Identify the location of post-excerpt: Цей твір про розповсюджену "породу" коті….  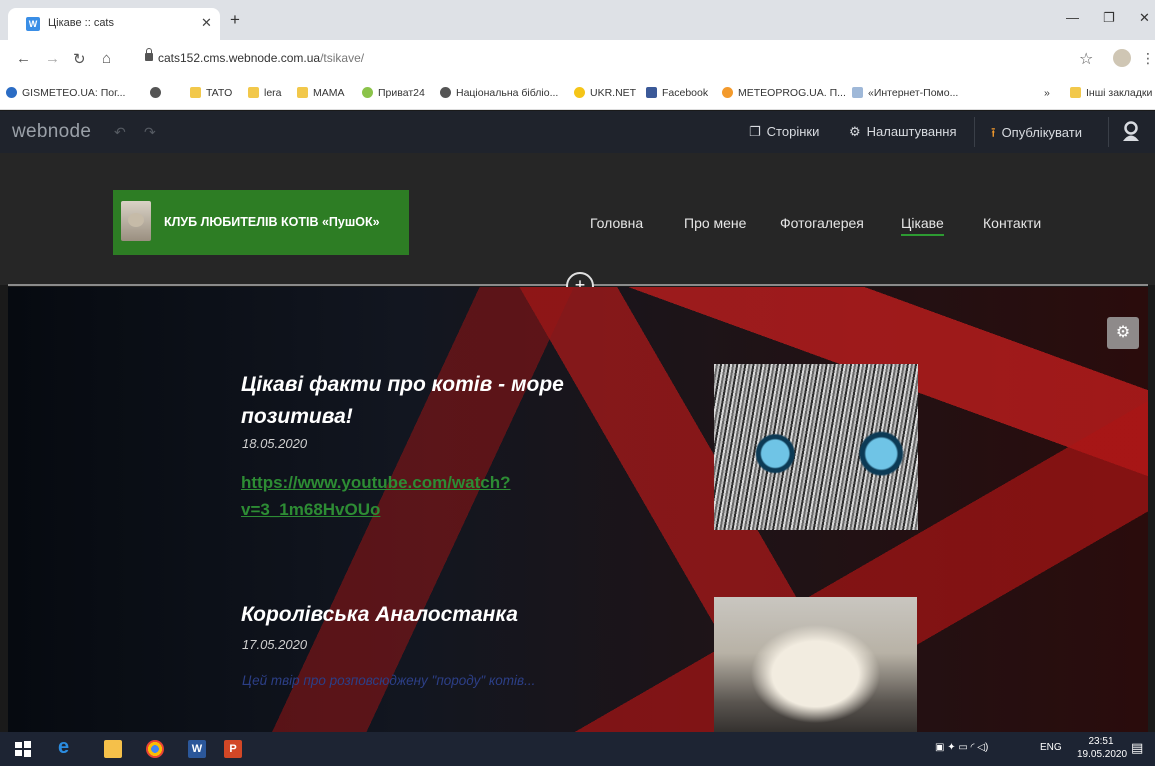
(388, 680).